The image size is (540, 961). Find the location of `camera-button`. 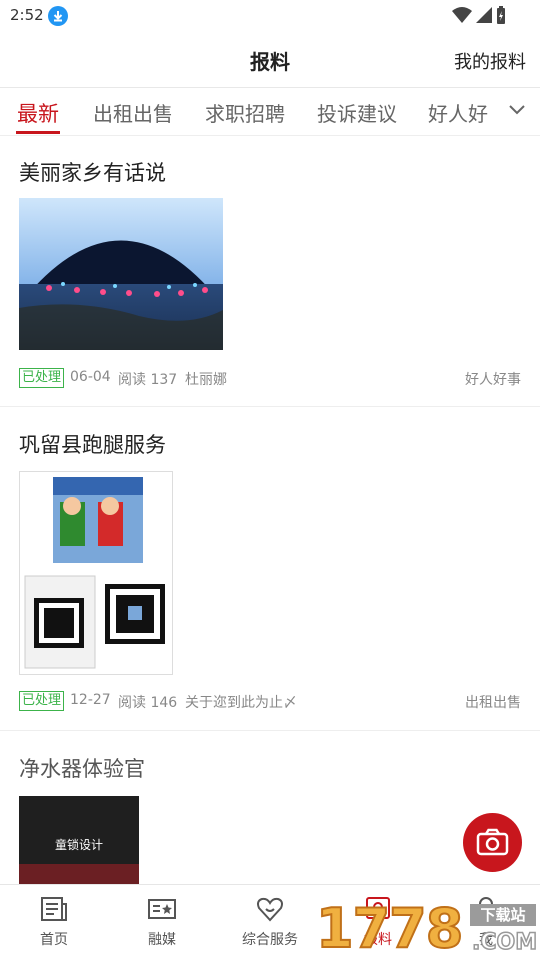

camera-button is located at coordinates (492, 842).